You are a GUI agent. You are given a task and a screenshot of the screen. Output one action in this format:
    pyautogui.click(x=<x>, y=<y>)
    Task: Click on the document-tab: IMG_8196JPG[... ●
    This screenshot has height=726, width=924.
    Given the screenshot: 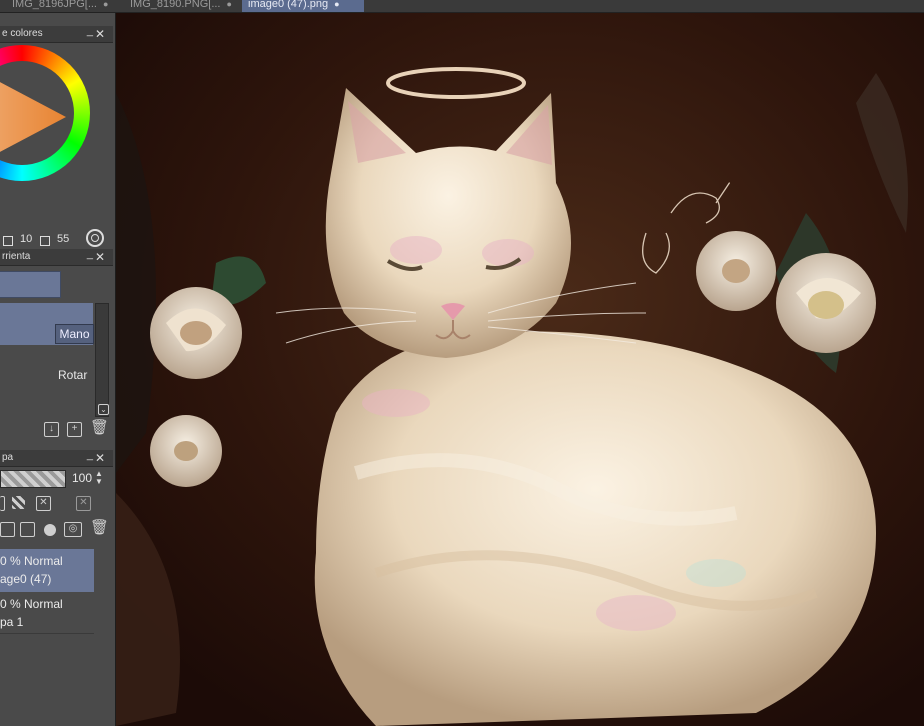 What is the action you would take?
    pyautogui.click(x=60, y=6)
    